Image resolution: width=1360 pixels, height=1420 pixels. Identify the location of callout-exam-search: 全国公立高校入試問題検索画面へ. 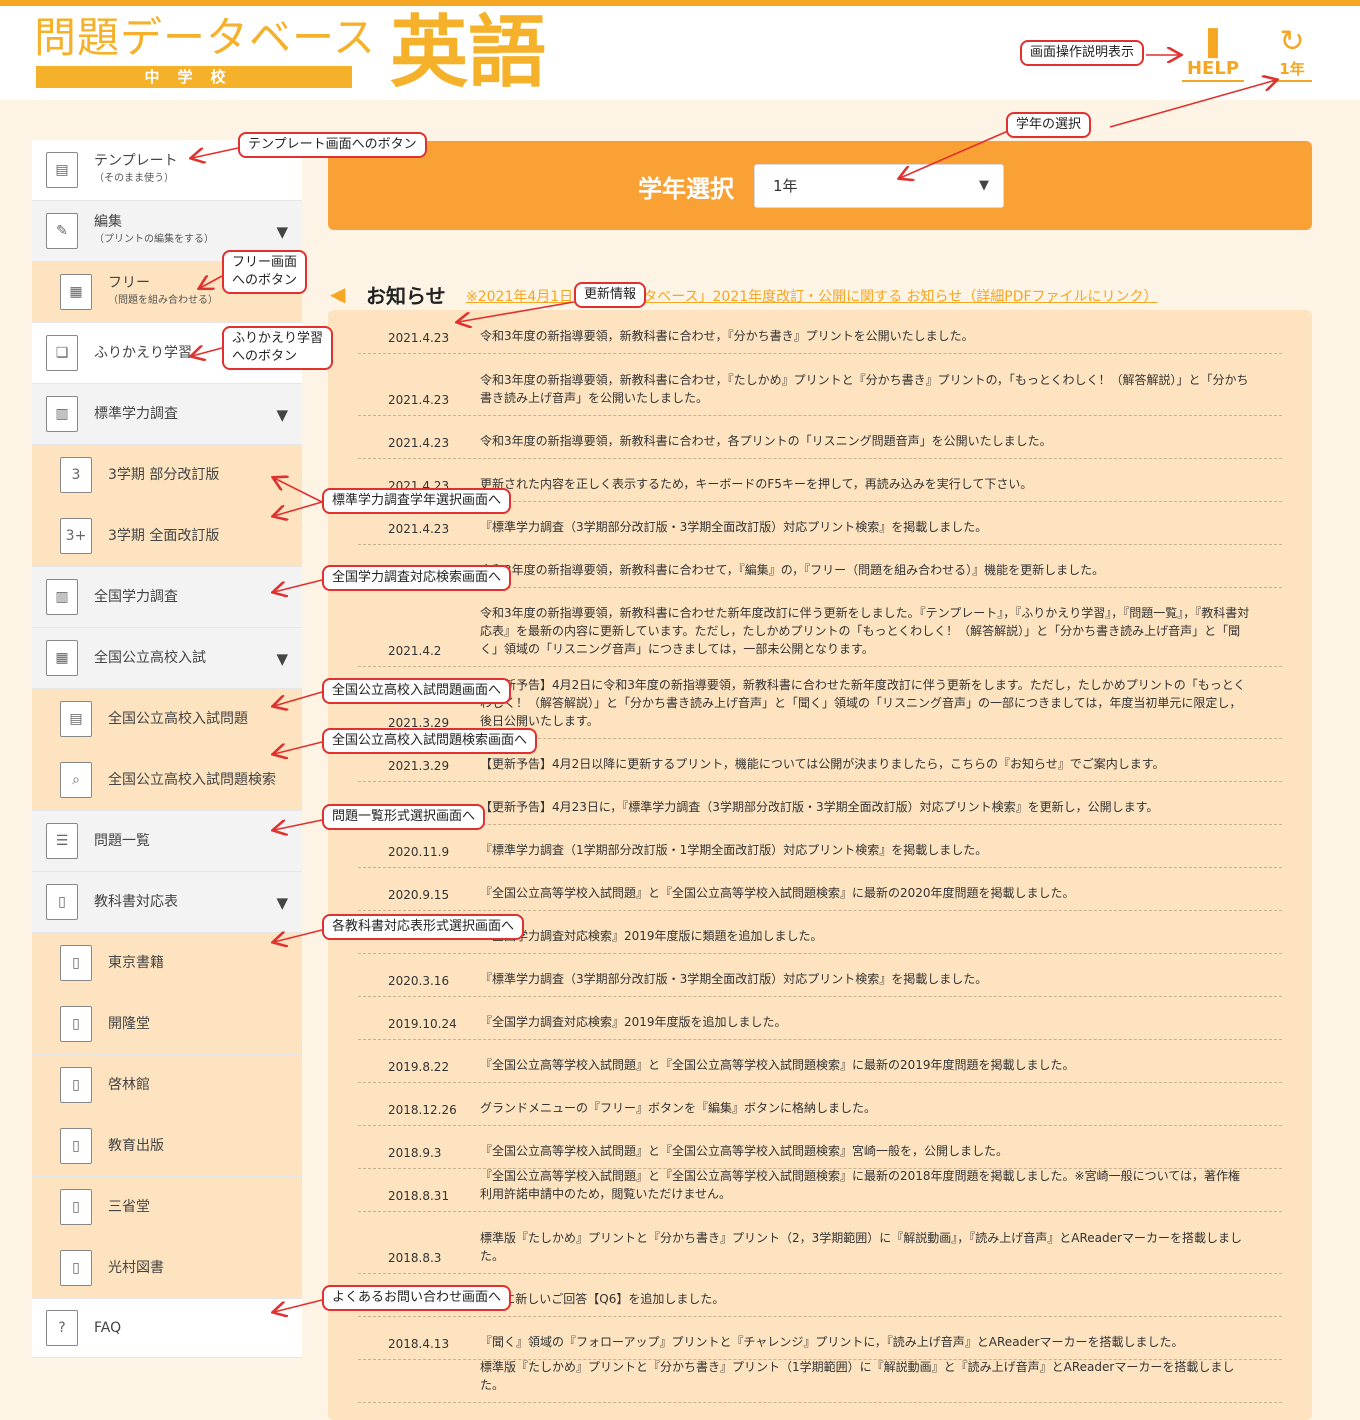
(430, 741).